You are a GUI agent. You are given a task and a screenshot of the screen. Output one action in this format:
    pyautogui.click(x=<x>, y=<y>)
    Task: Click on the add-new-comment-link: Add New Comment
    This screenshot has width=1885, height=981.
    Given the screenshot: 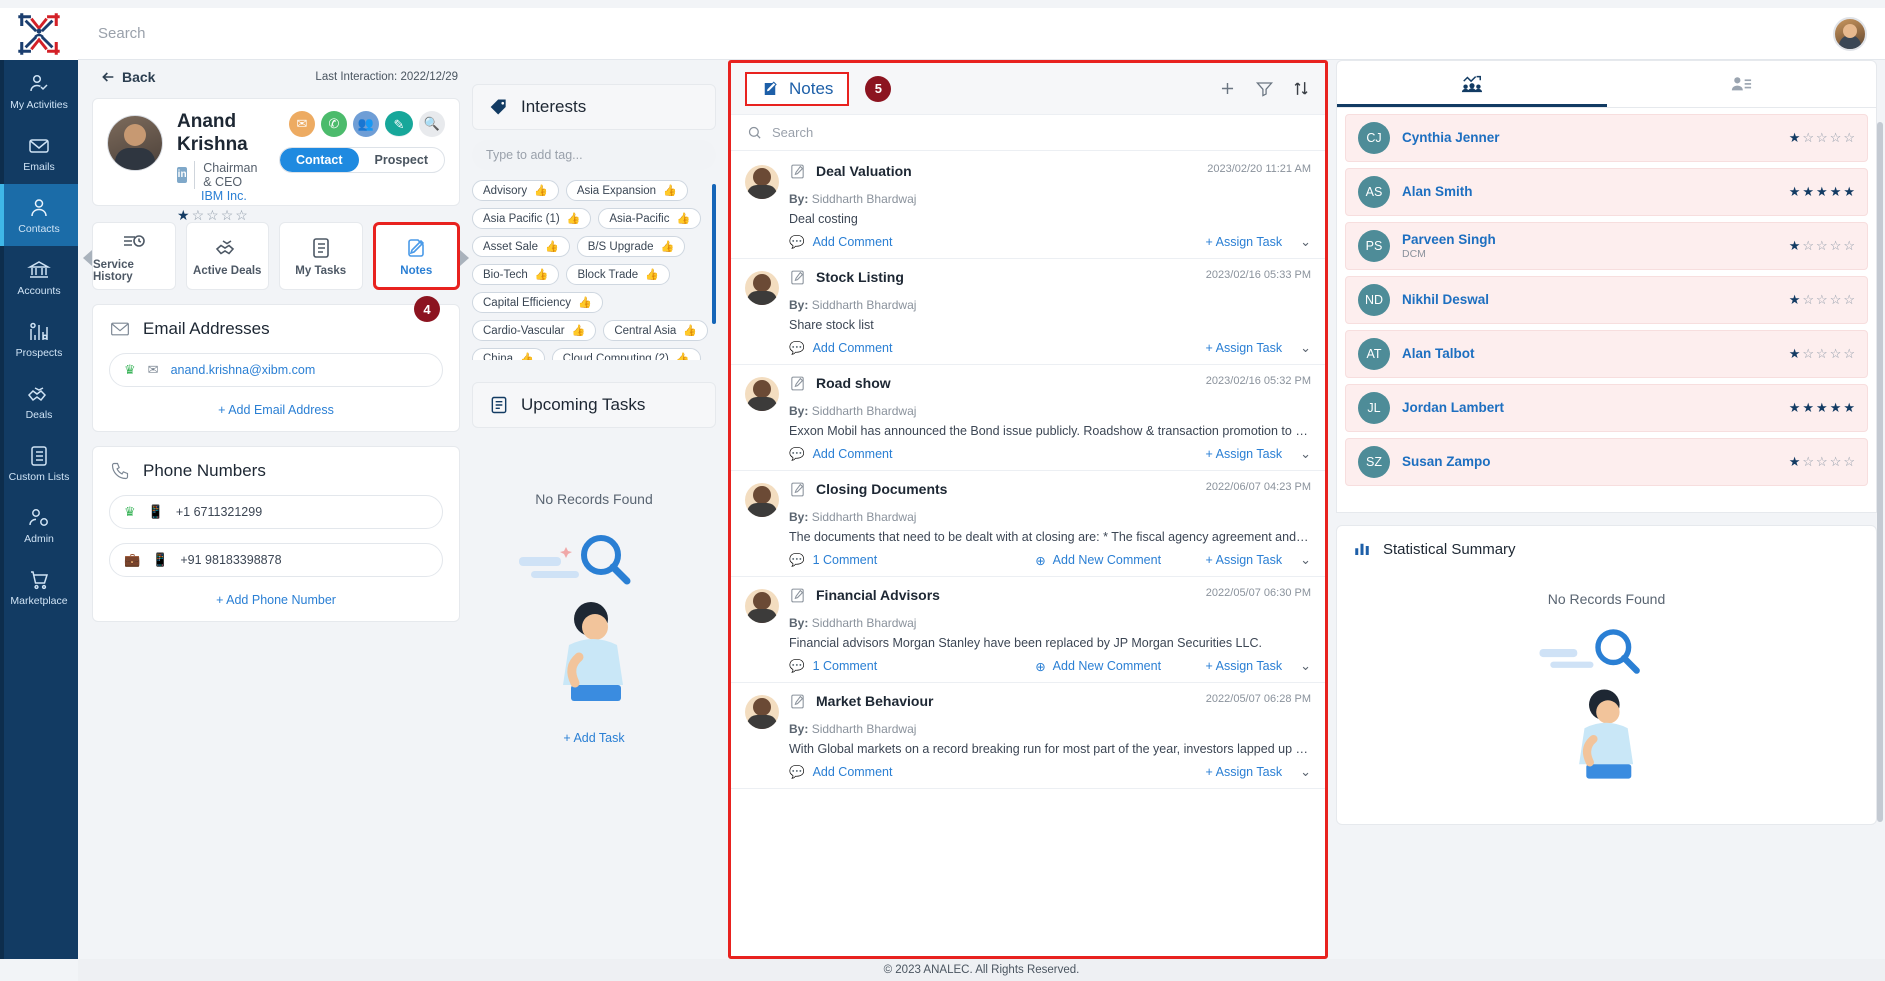 What is the action you would take?
    pyautogui.click(x=1107, y=666)
    